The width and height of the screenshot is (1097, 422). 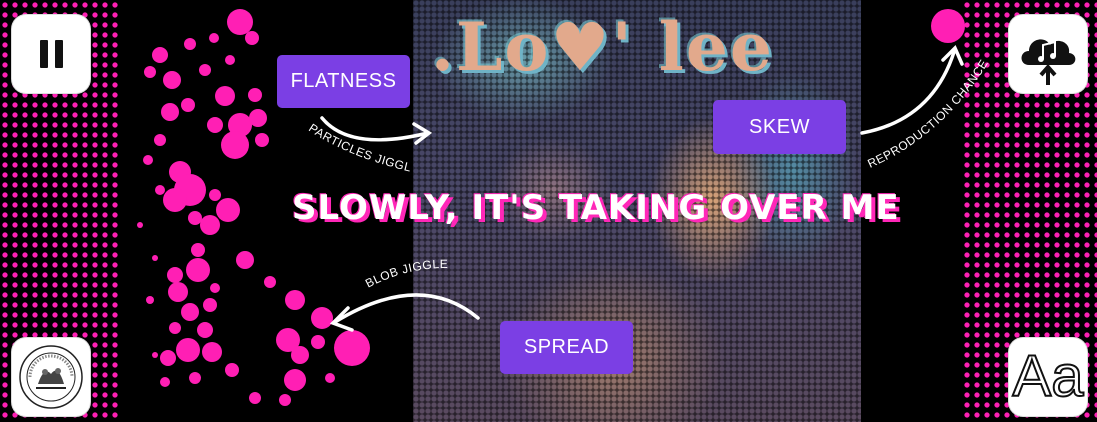 I want to click on reproduction-chance-label: REPRODUCTION CHANCE, so click(x=927, y=114).